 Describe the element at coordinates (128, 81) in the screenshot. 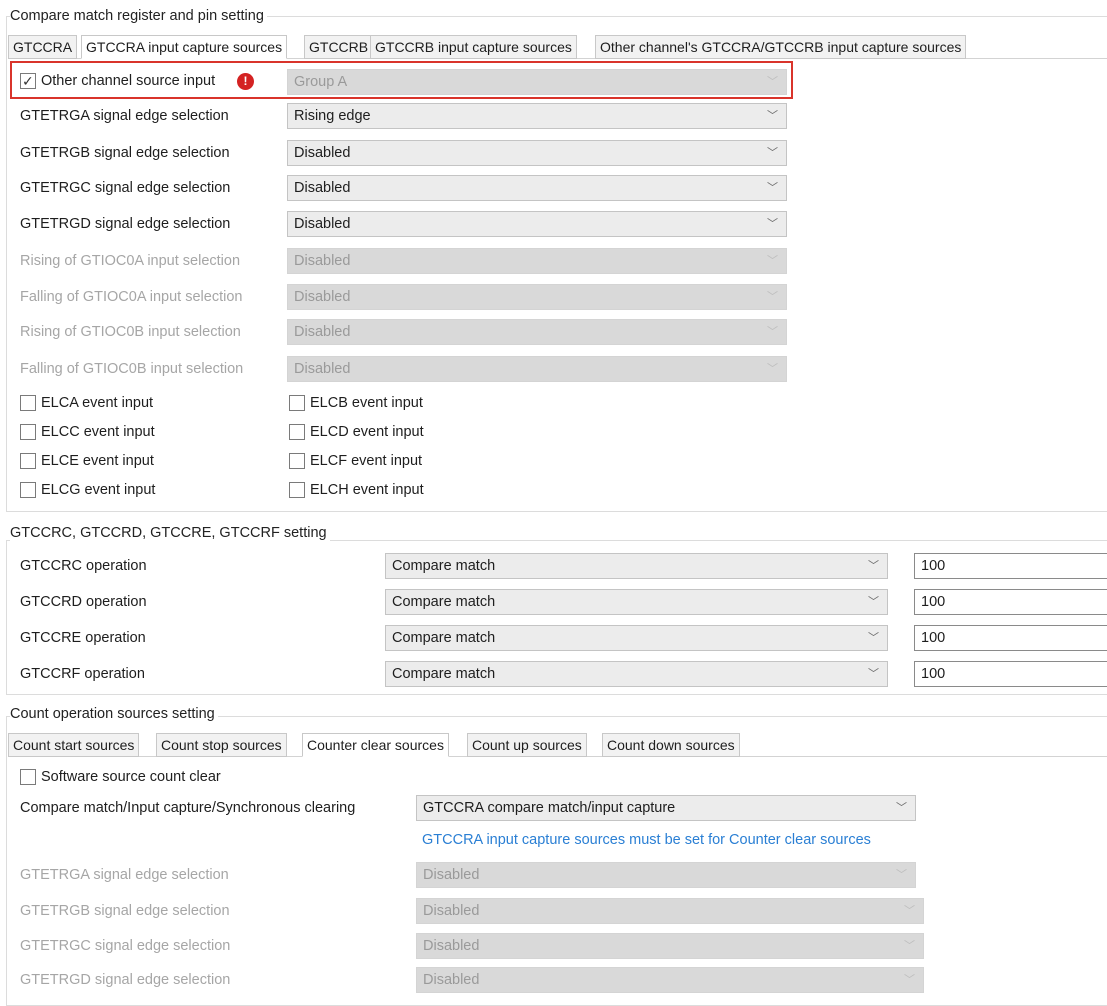

I see `other-channel-source-label: Other channel source input` at that location.